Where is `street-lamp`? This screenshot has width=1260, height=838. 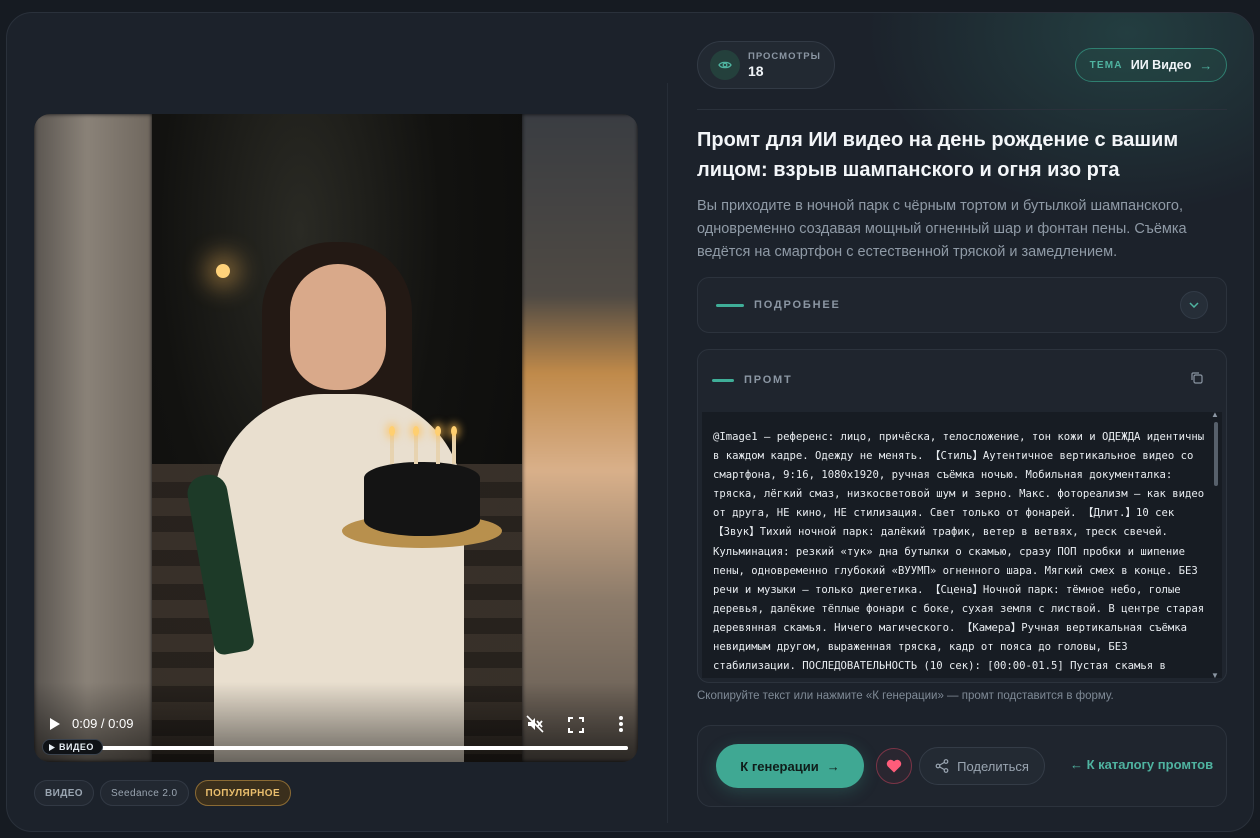 street-lamp is located at coordinates (223, 271).